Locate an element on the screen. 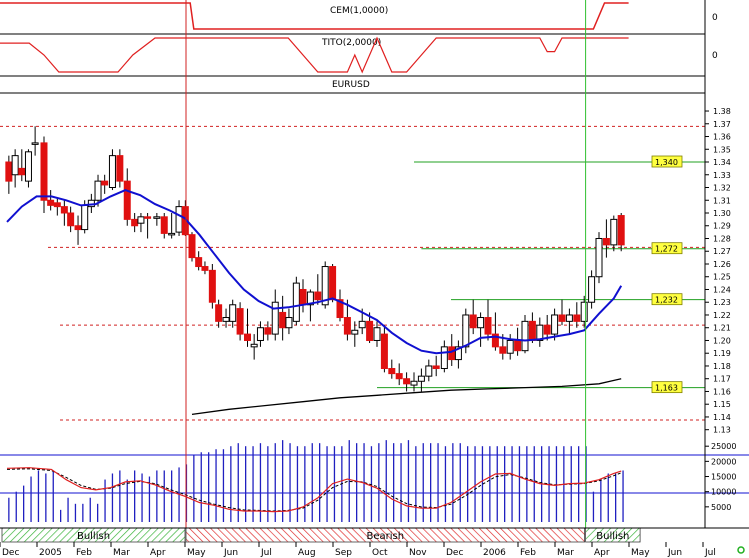 This screenshot has width=749, height=558. price-tag-label: 1,272 is located at coordinates (666, 249).